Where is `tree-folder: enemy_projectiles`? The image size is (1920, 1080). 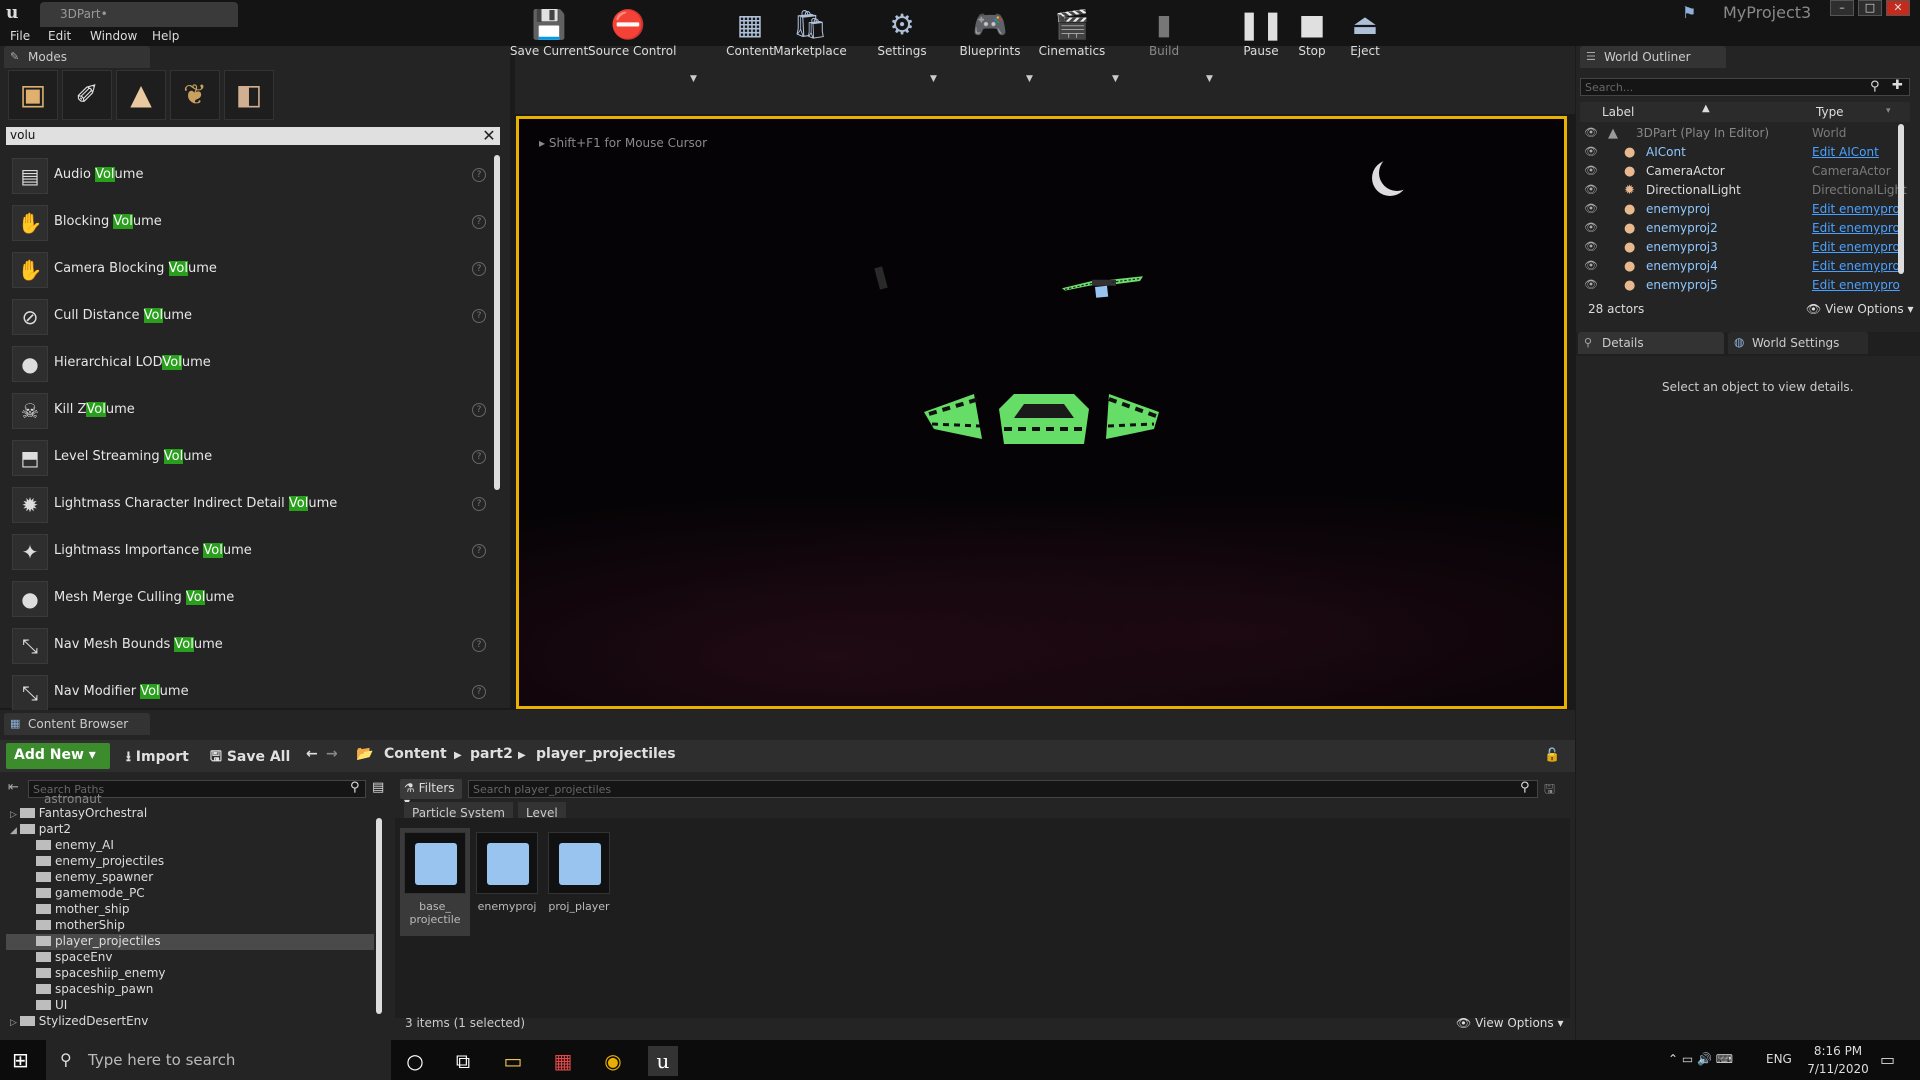 tree-folder: enemy_projectiles is located at coordinates (100, 862).